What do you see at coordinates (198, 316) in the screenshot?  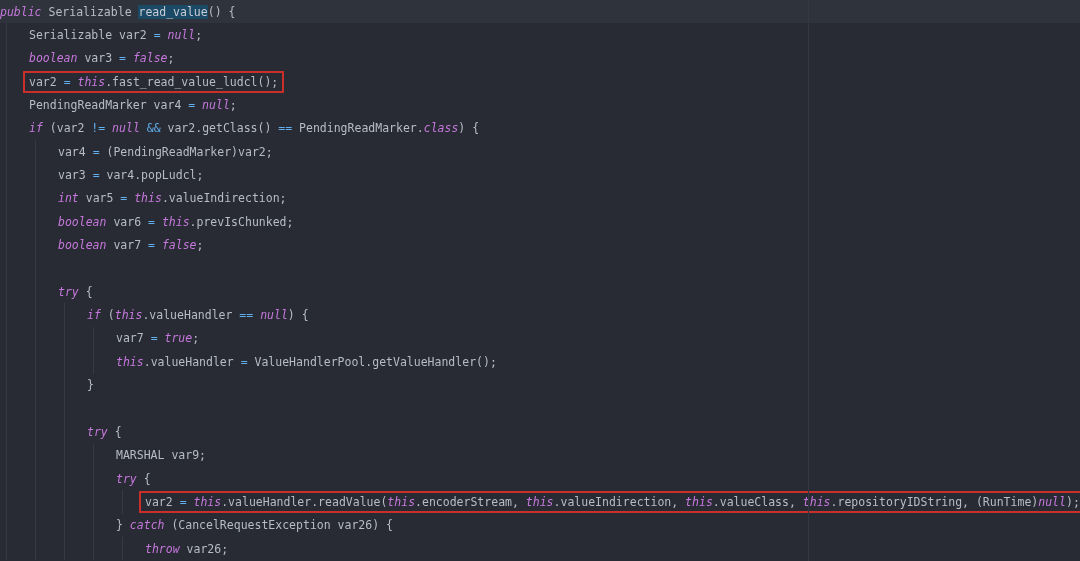 I see `code-line: if (this.valueHandler == null) {` at bounding box center [198, 316].